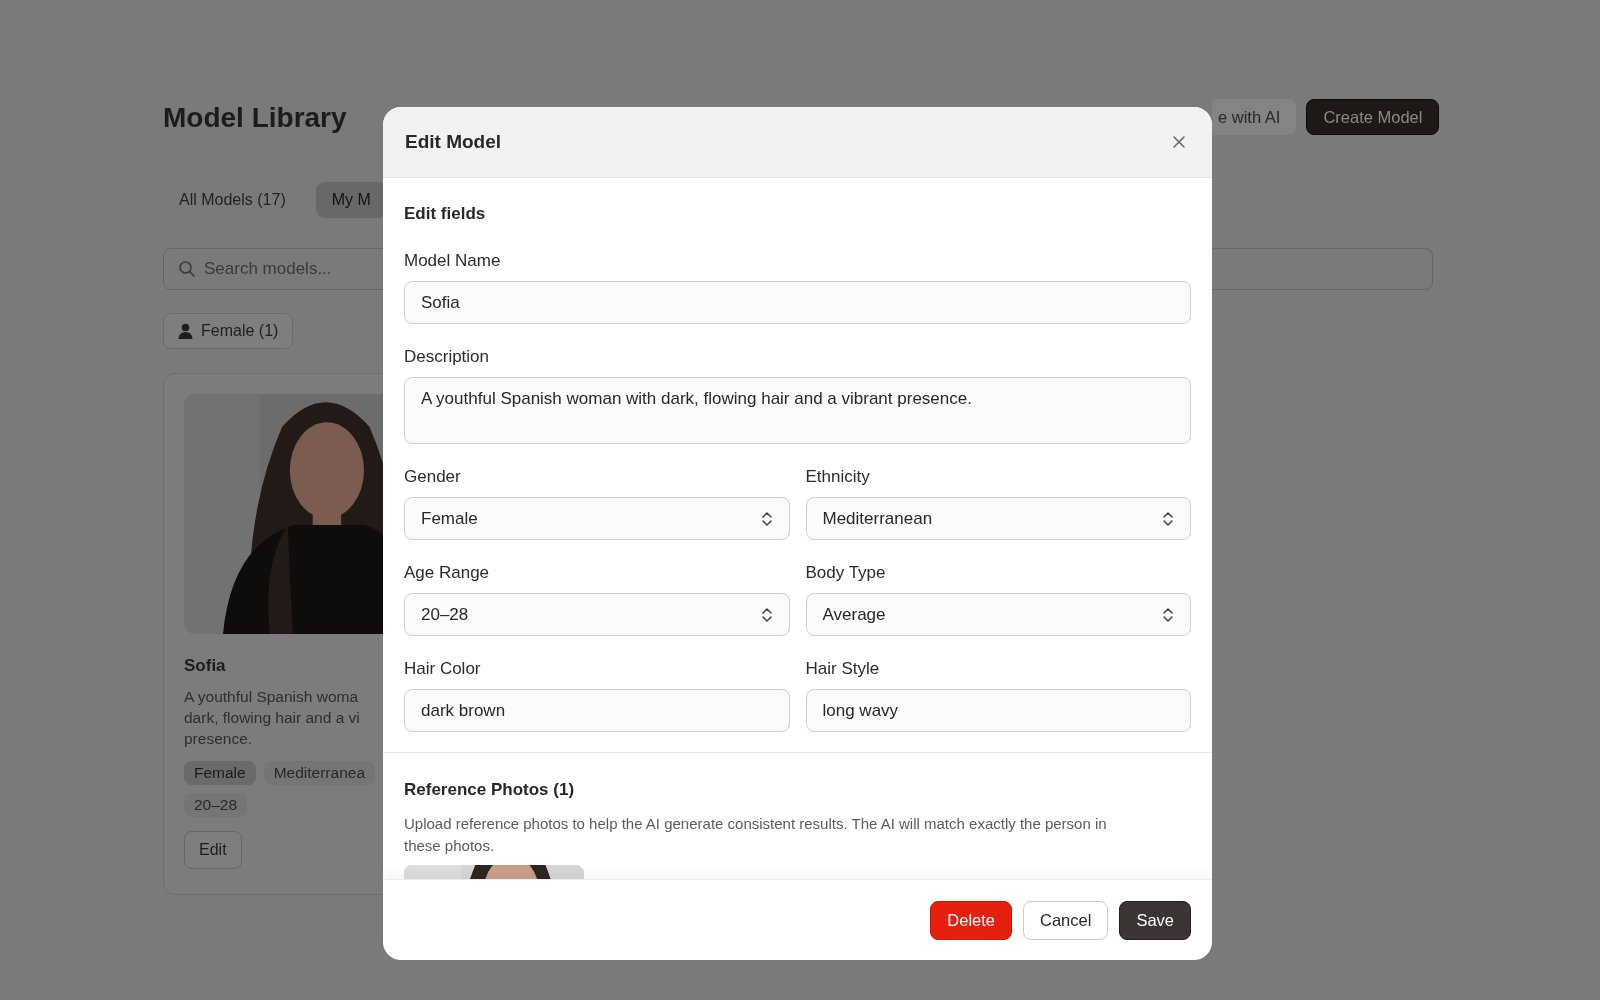 This screenshot has height=1000, width=1600. I want to click on model-description: A youthful Spanish woma, so click(271, 697).